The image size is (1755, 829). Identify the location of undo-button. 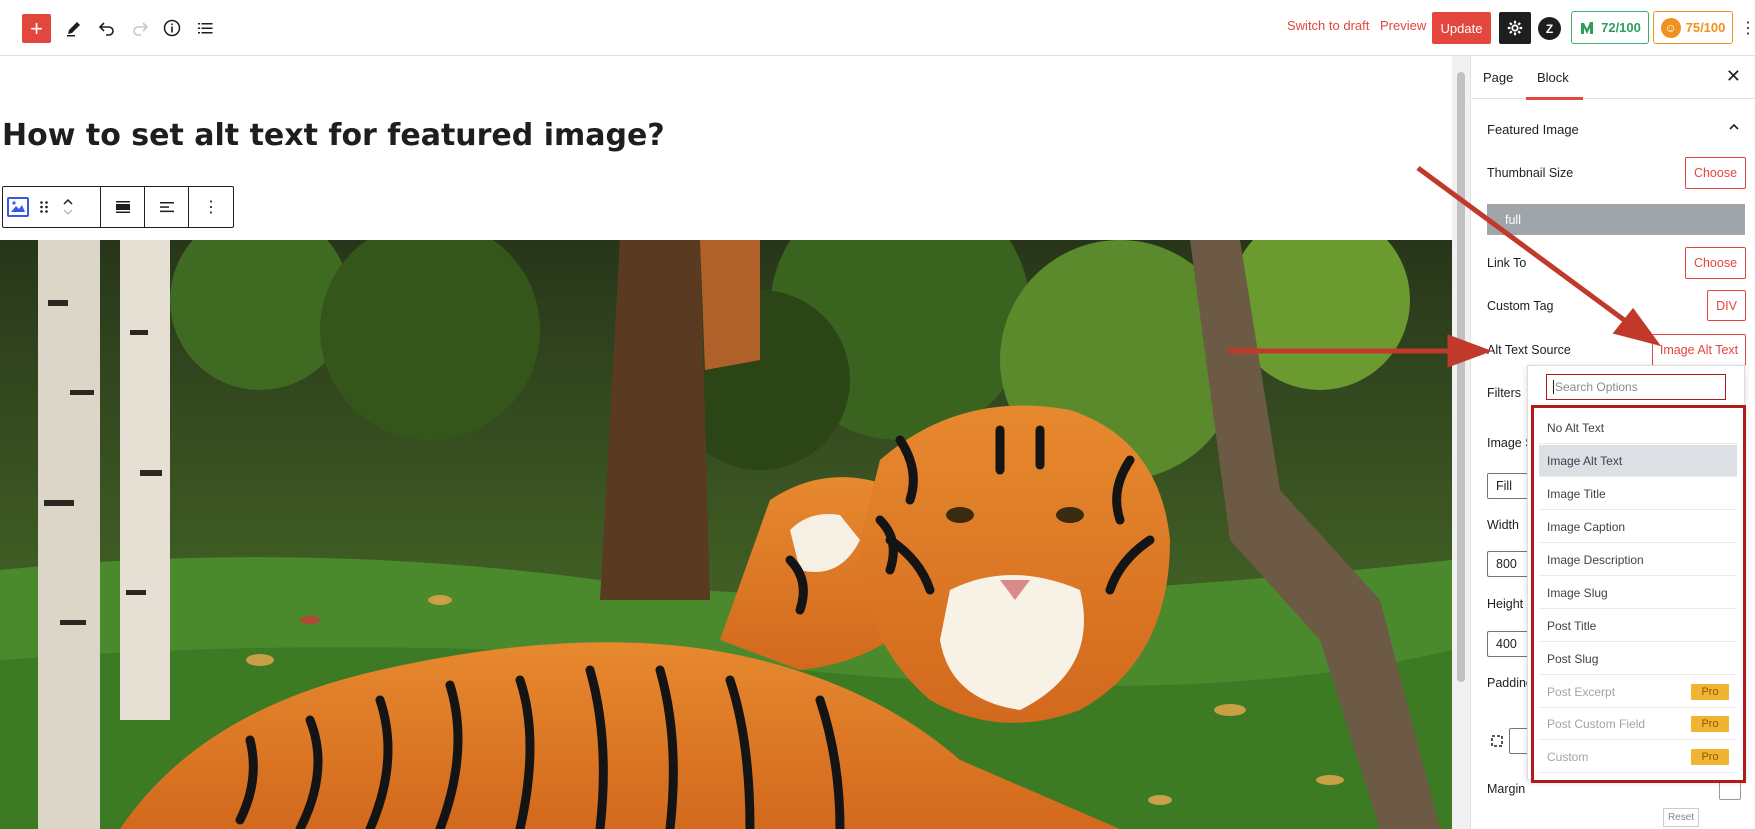
(107, 28).